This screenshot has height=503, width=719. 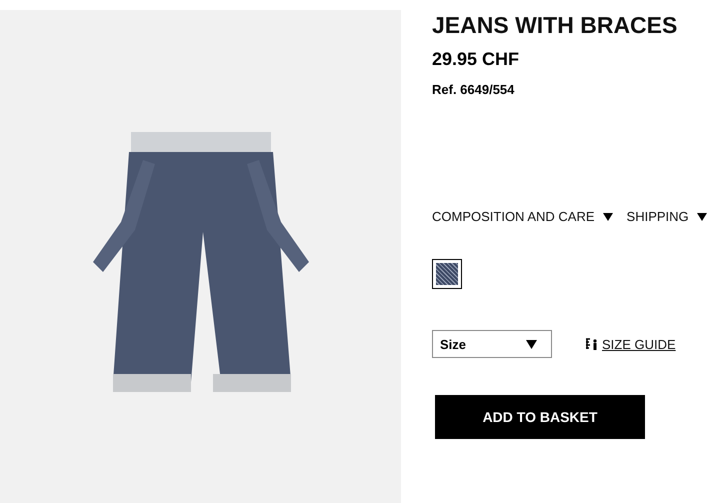 What do you see at coordinates (476, 59) in the screenshot?
I see `product-price: 29.95 CHF` at bounding box center [476, 59].